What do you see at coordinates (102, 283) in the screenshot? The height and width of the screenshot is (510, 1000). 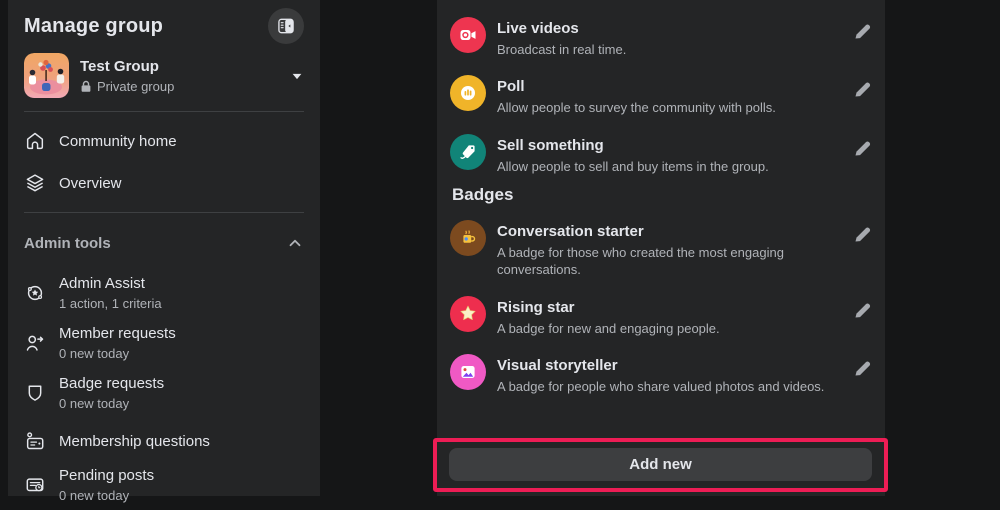 I see `sidebar-item-label: Admin Assist` at bounding box center [102, 283].